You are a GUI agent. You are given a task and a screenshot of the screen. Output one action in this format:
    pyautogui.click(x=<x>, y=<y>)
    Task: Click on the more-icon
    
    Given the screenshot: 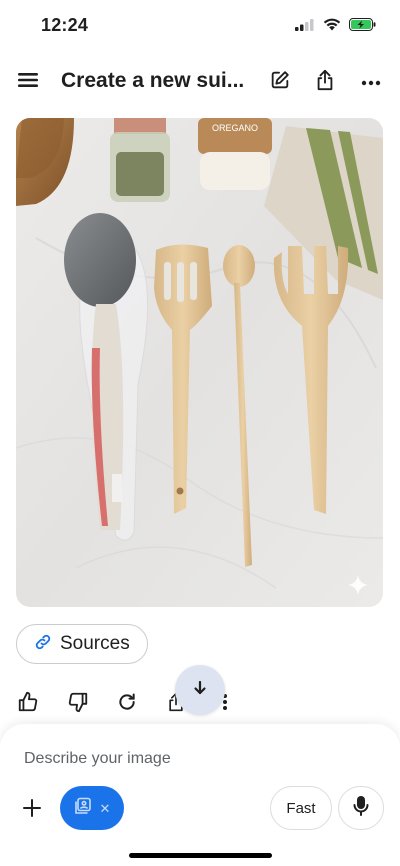 What is the action you would take?
    pyautogui.click(x=371, y=82)
    